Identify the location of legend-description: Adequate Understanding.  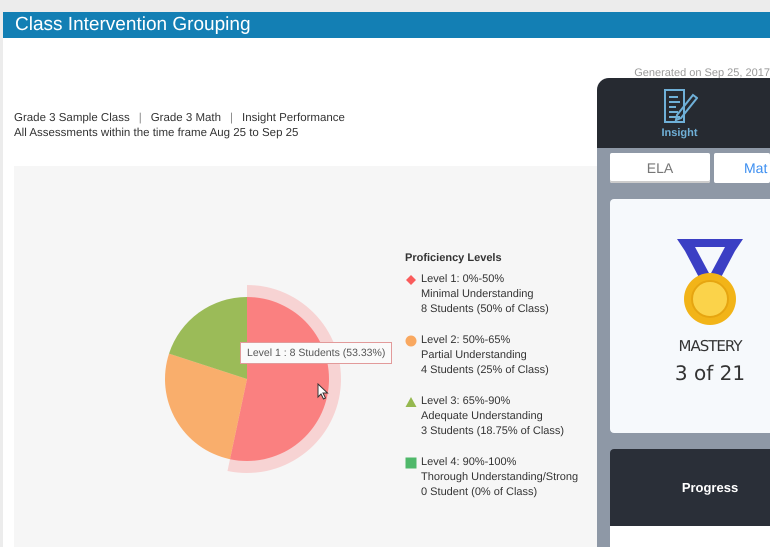
(482, 416).